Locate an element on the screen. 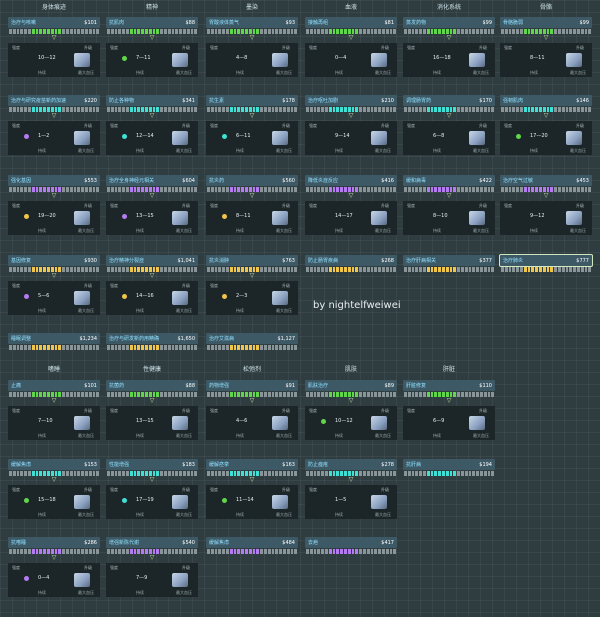 The width and height of the screenshot is (600, 617). upgrade-header: 肌肤治疗 $89 is located at coordinates (351, 385).